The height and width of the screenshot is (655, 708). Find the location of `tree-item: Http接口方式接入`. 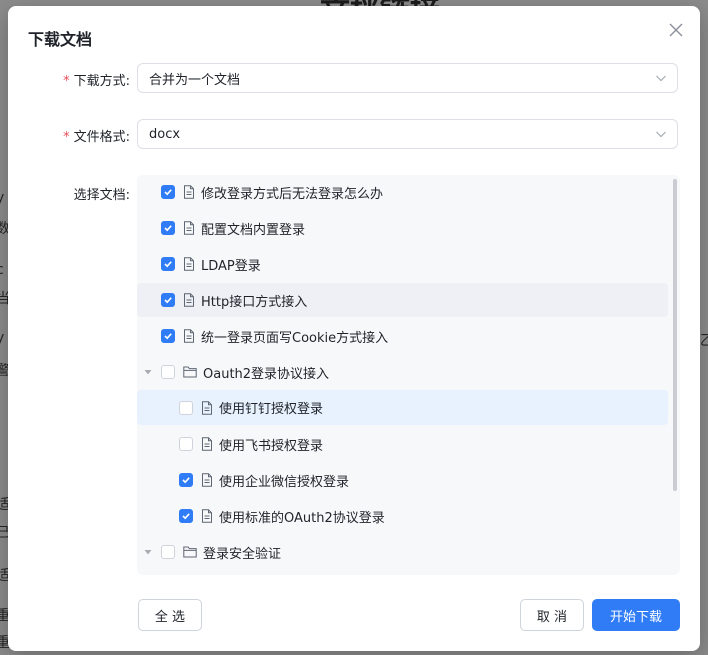

tree-item: Http接口方式接入 is located at coordinates (402, 300).